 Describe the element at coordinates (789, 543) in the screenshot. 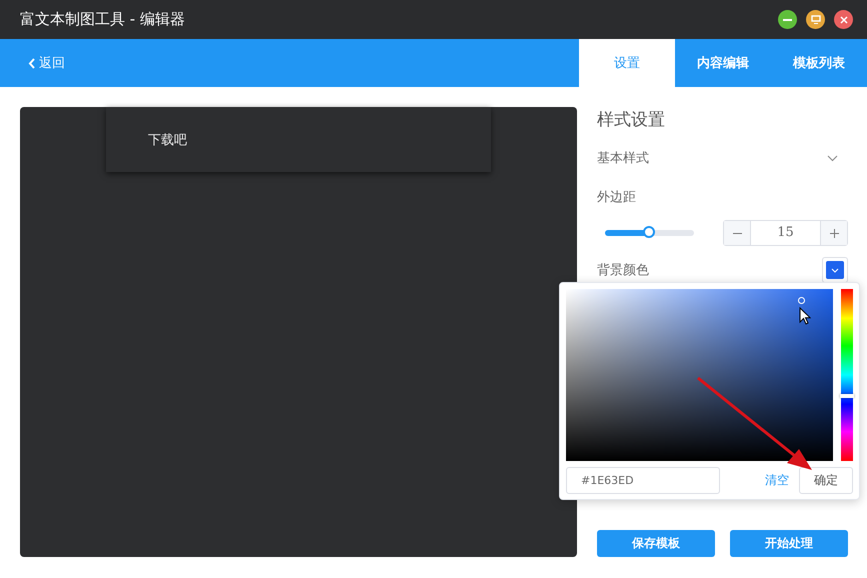

I see `action-button: 开始处理` at that location.